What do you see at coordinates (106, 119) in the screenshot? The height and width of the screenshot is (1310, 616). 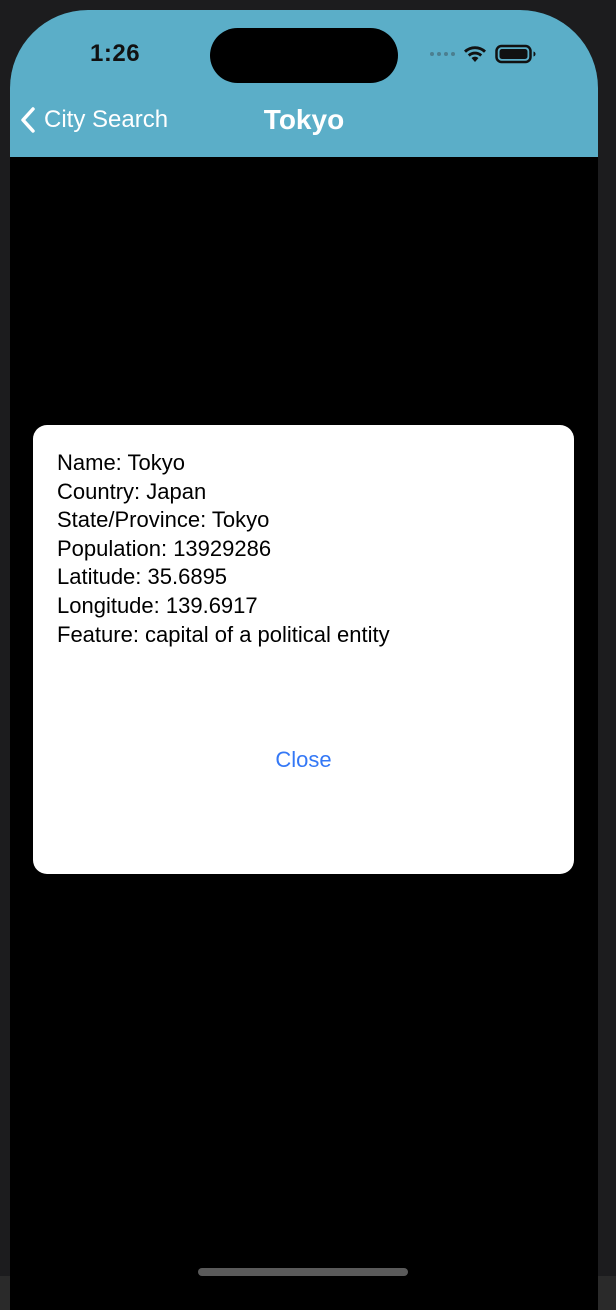 I see `back-button-label: City Search` at bounding box center [106, 119].